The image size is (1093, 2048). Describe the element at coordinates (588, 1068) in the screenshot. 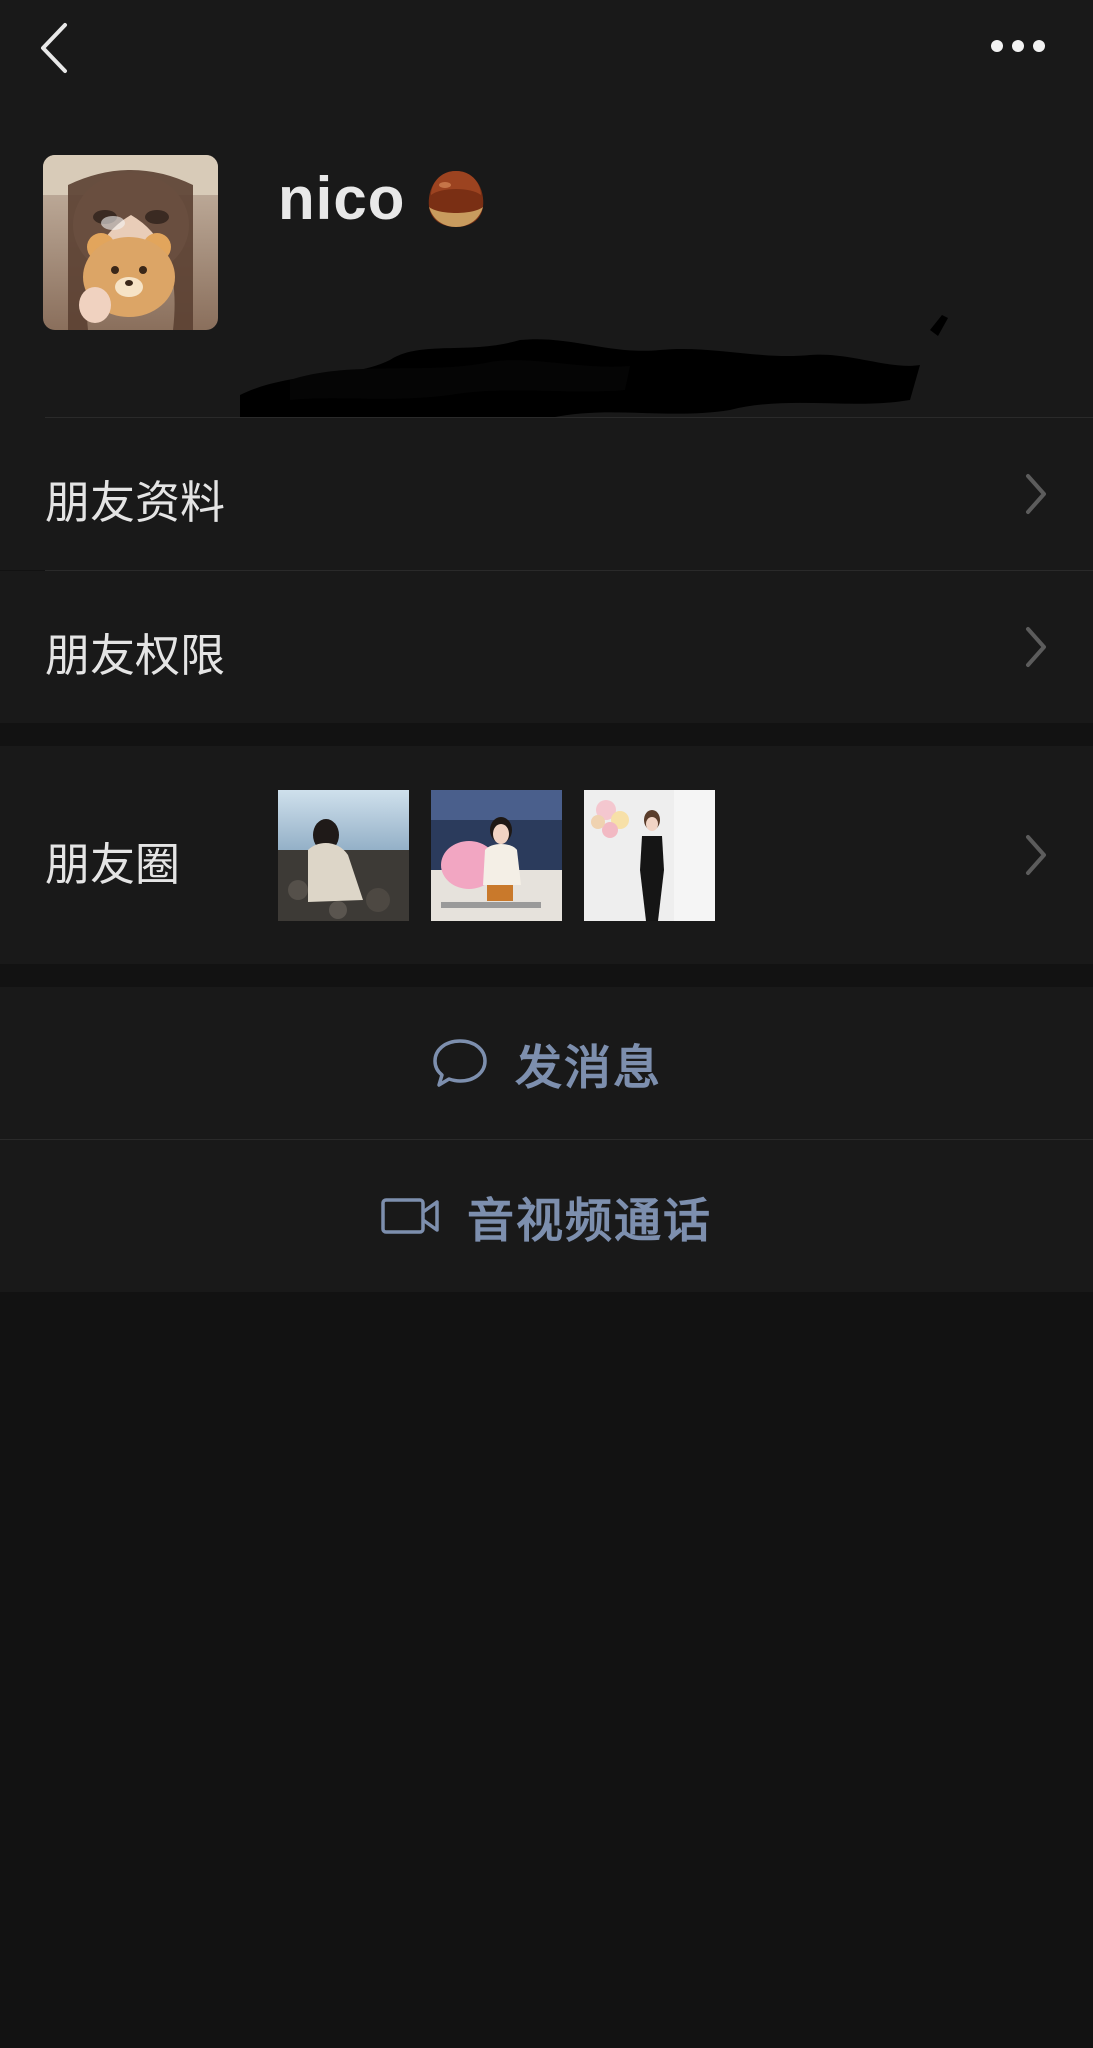

I see `send-message-label: 发消息` at that location.